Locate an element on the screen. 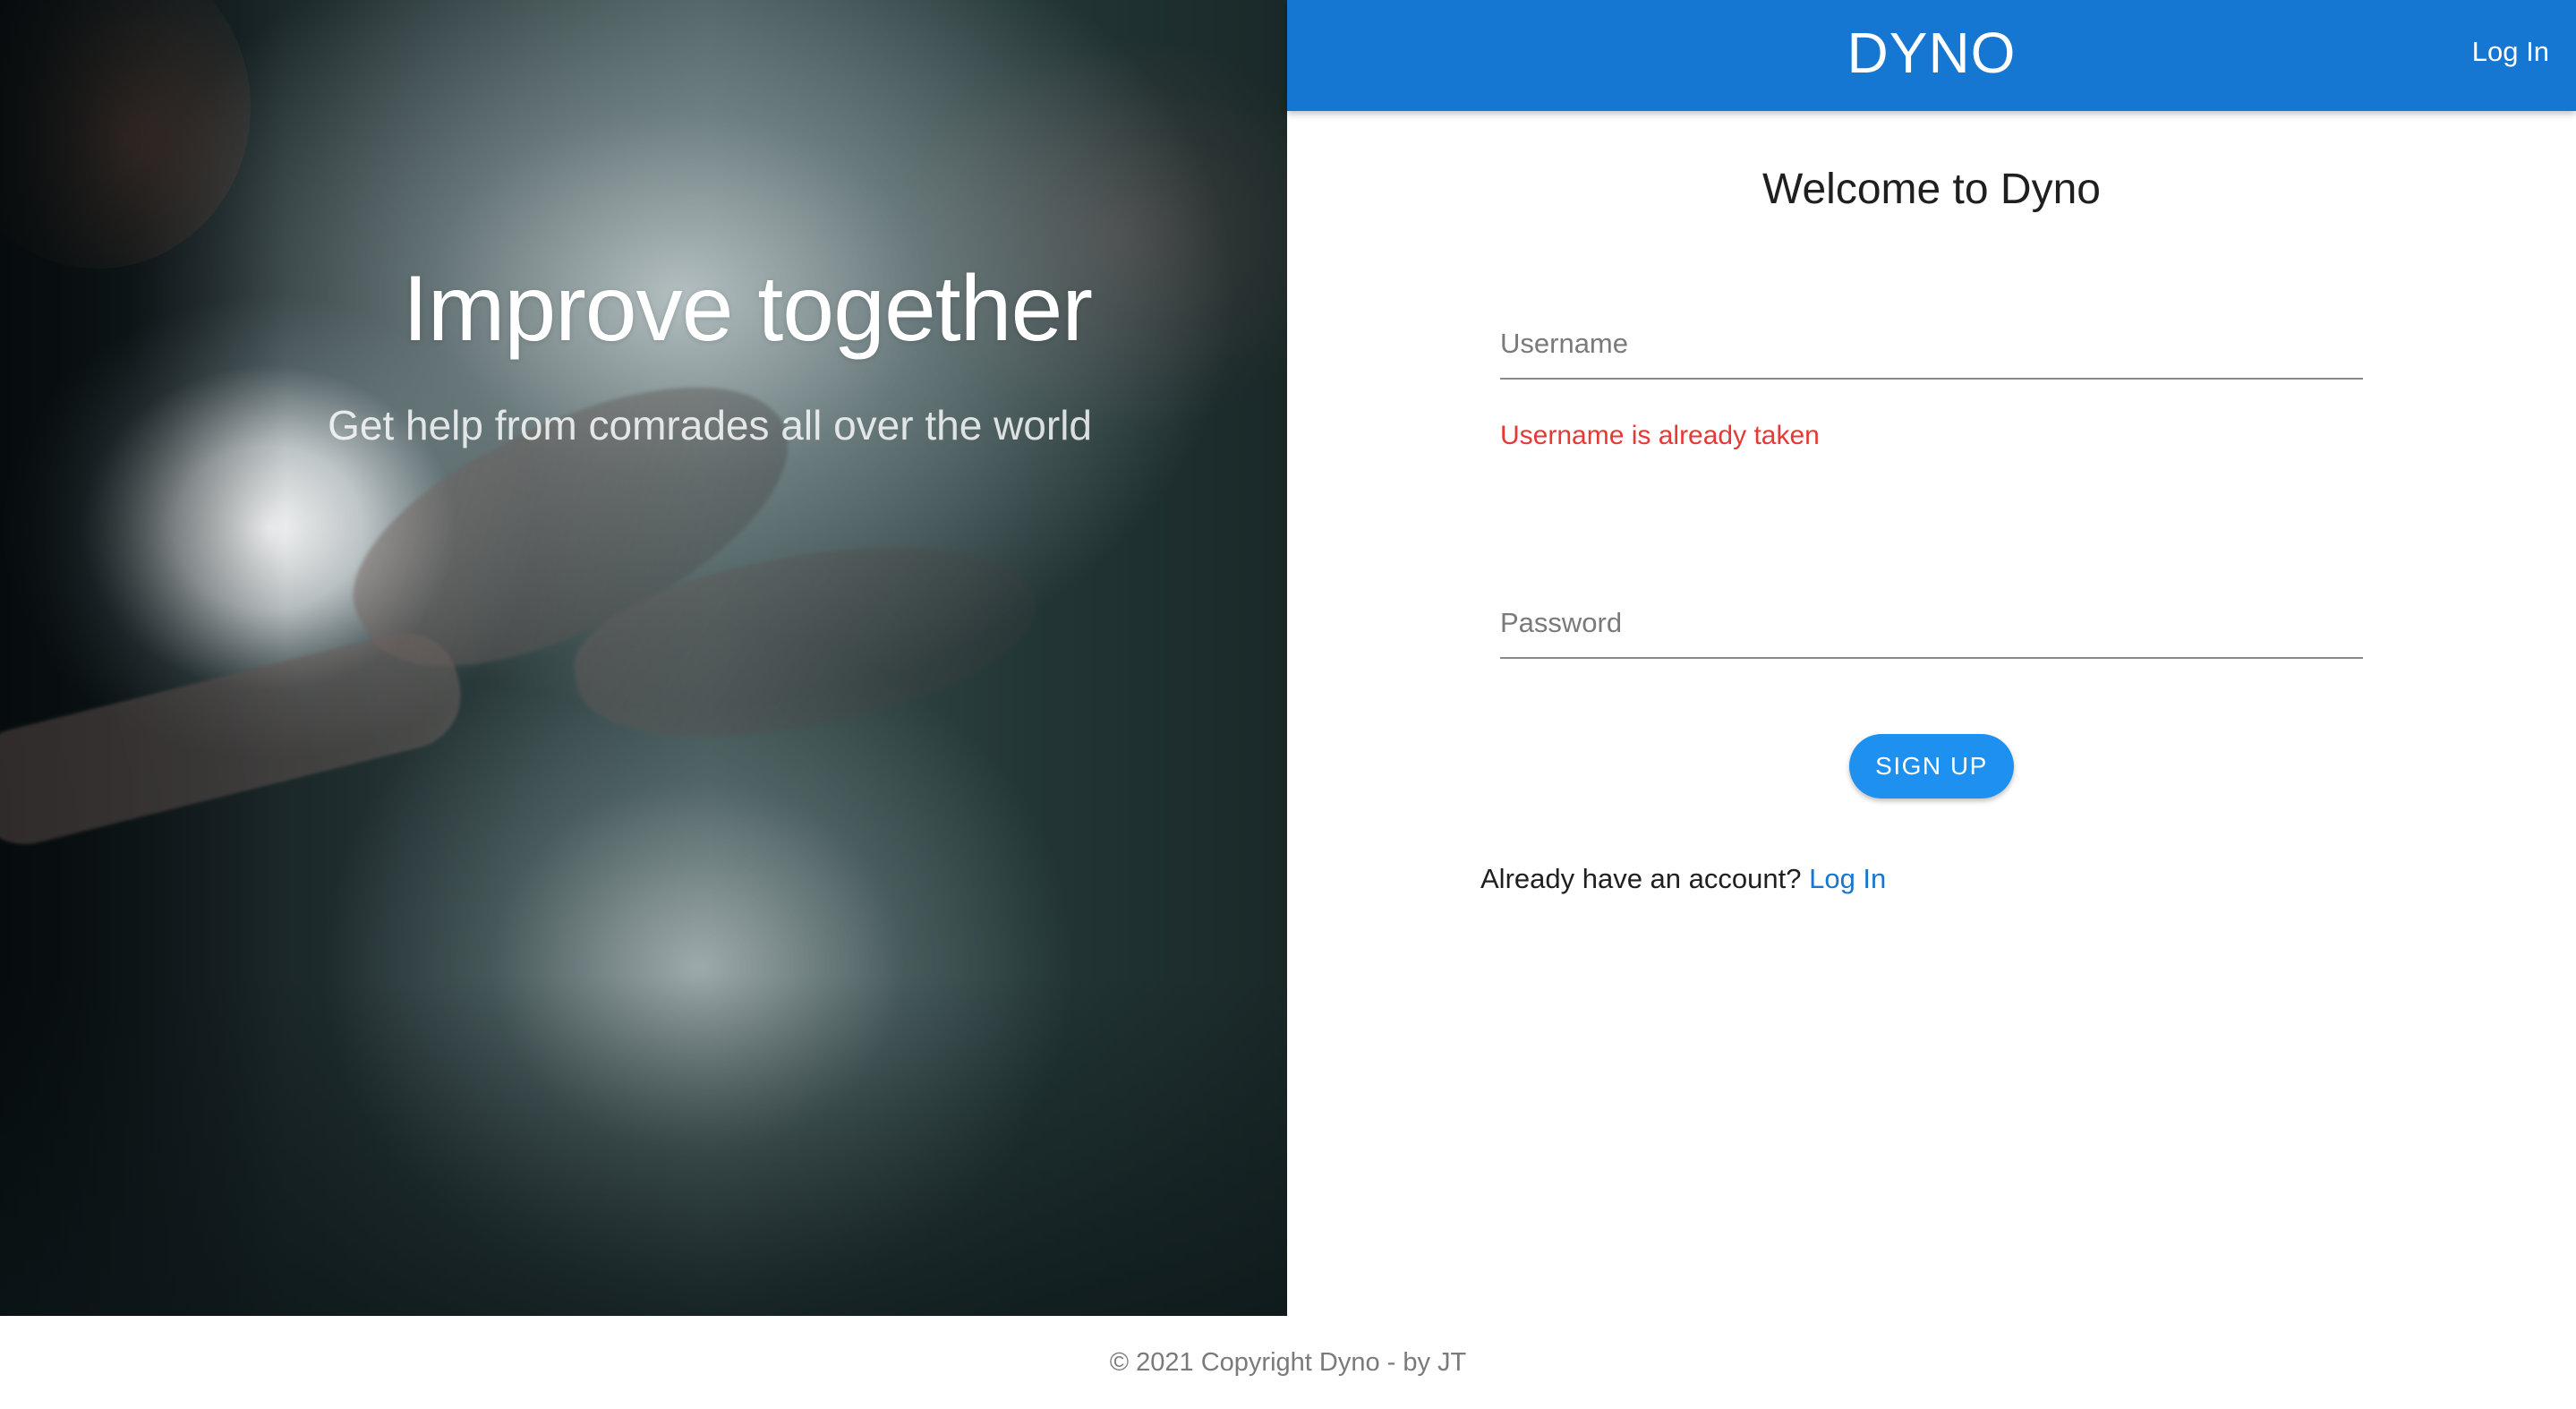 The width and height of the screenshot is (2576, 1409). username-field is located at coordinates (1931, 344).